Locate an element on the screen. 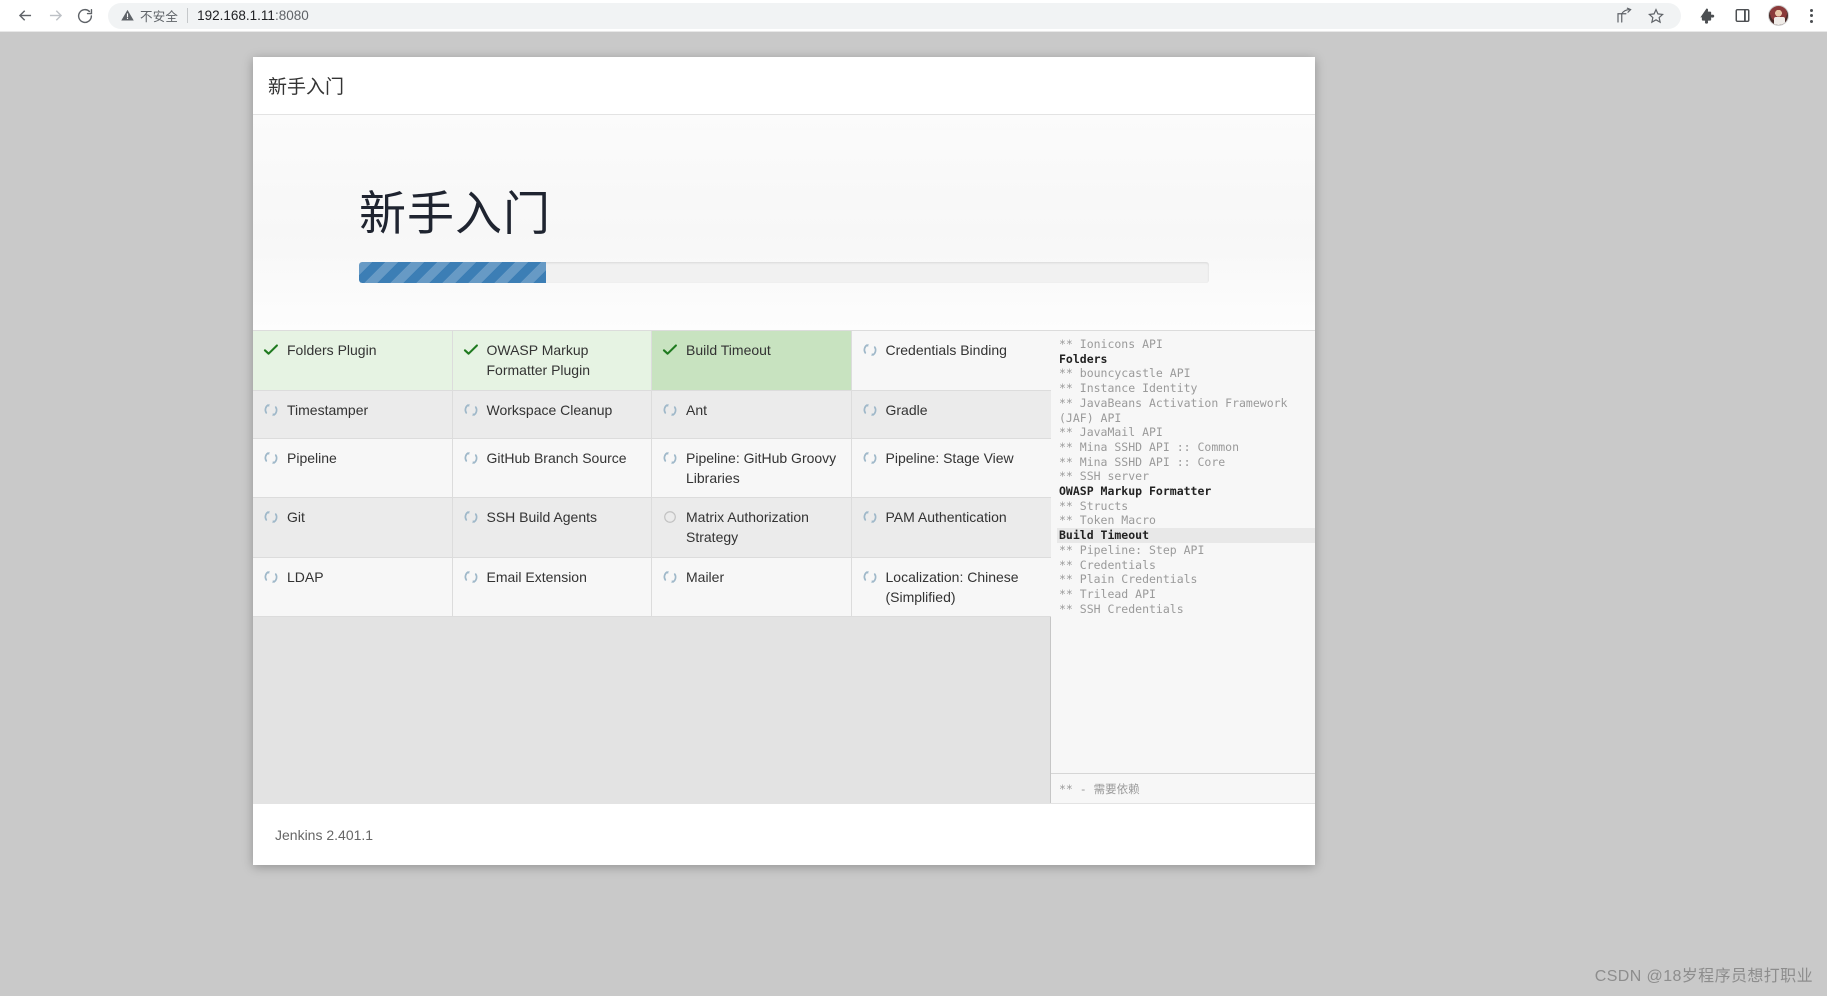  log-line: ** SSH server is located at coordinates (1104, 476).